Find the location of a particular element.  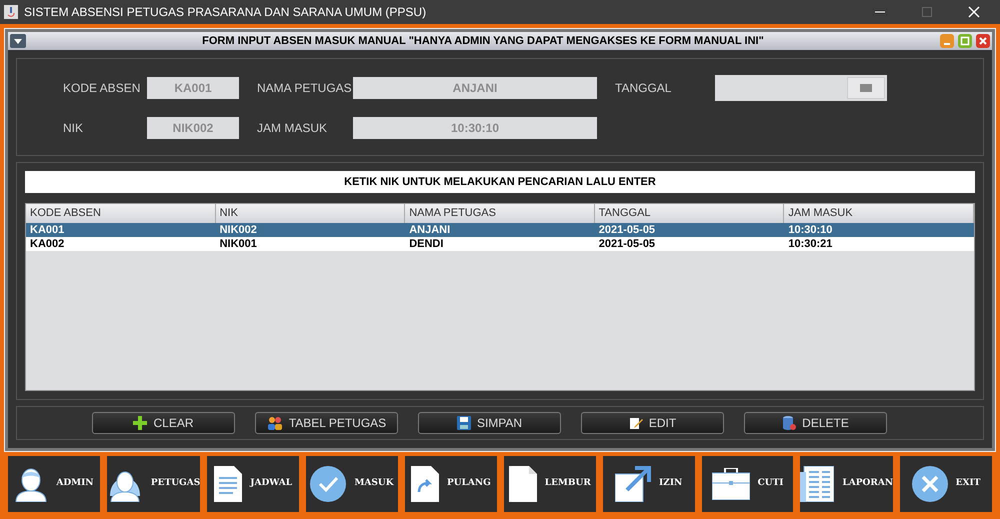

action-button: TABEL PETUGAS is located at coordinates (326, 423).